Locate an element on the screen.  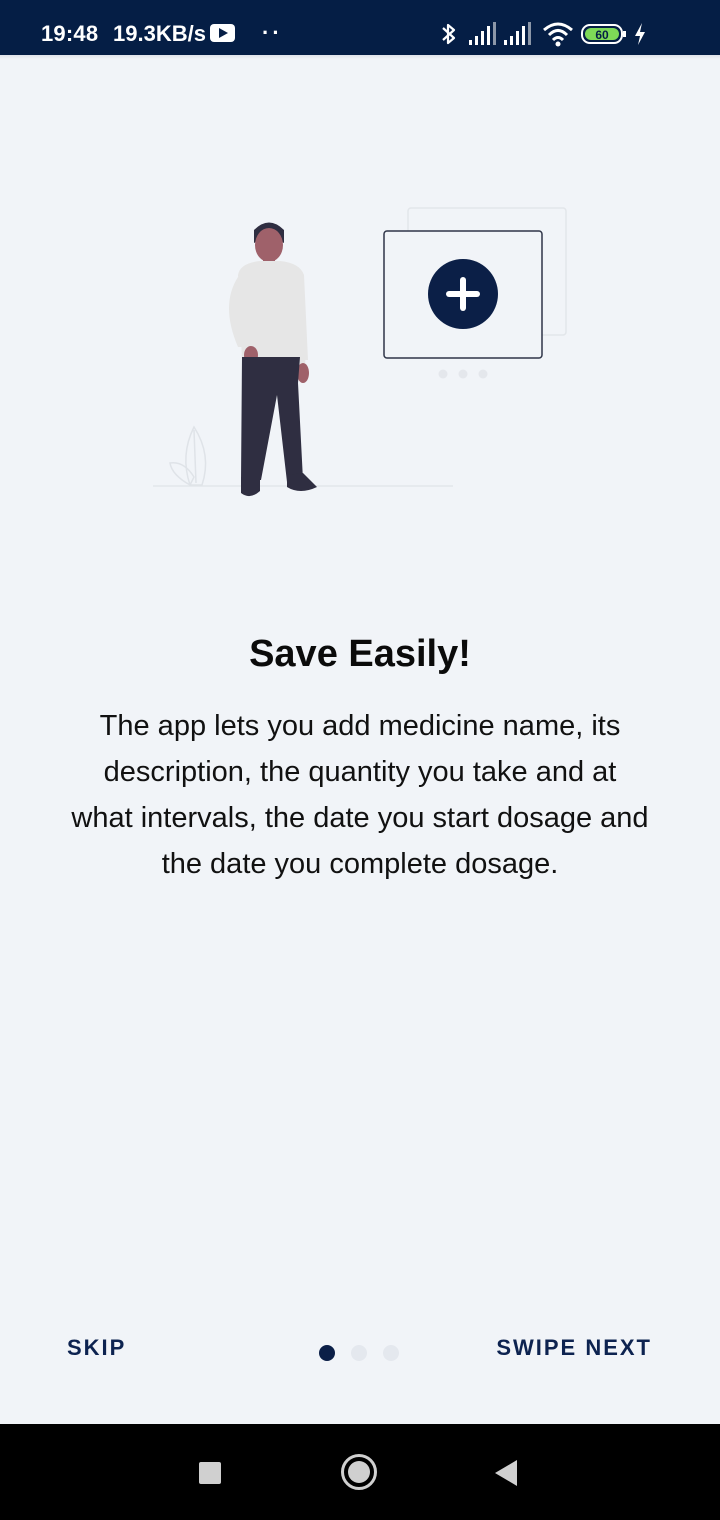
recents-icon is located at coordinates (210, 1473).